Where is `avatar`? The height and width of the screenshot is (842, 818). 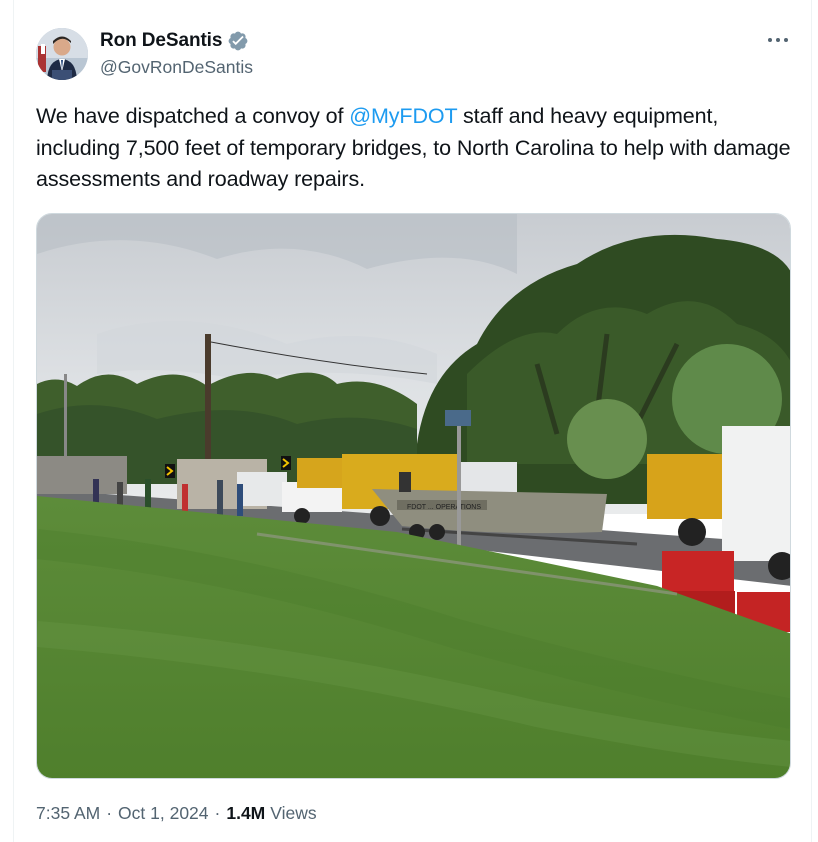
avatar is located at coordinates (62, 54).